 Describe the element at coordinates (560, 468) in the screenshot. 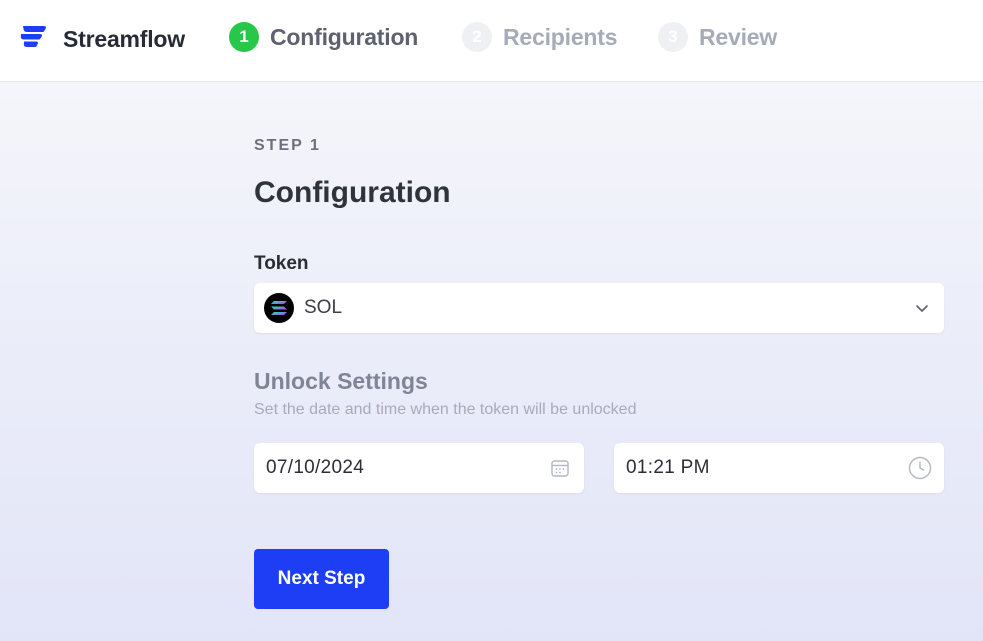

I see `calendar-icon` at that location.